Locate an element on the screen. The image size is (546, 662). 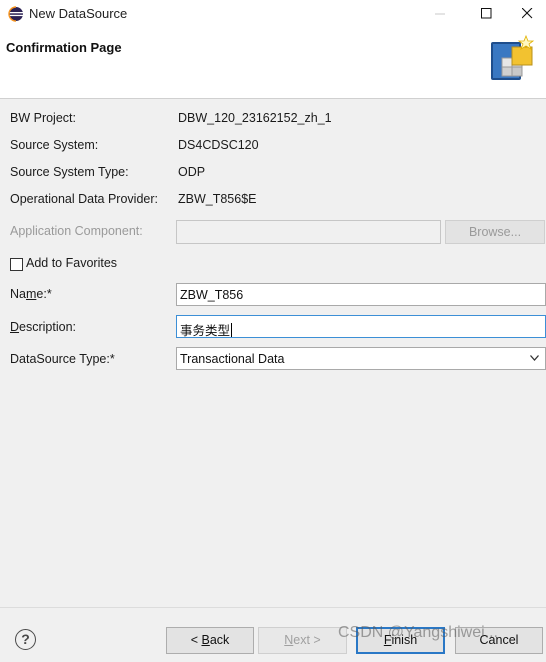
page-title: Confirmation Page is located at coordinates (64, 47).